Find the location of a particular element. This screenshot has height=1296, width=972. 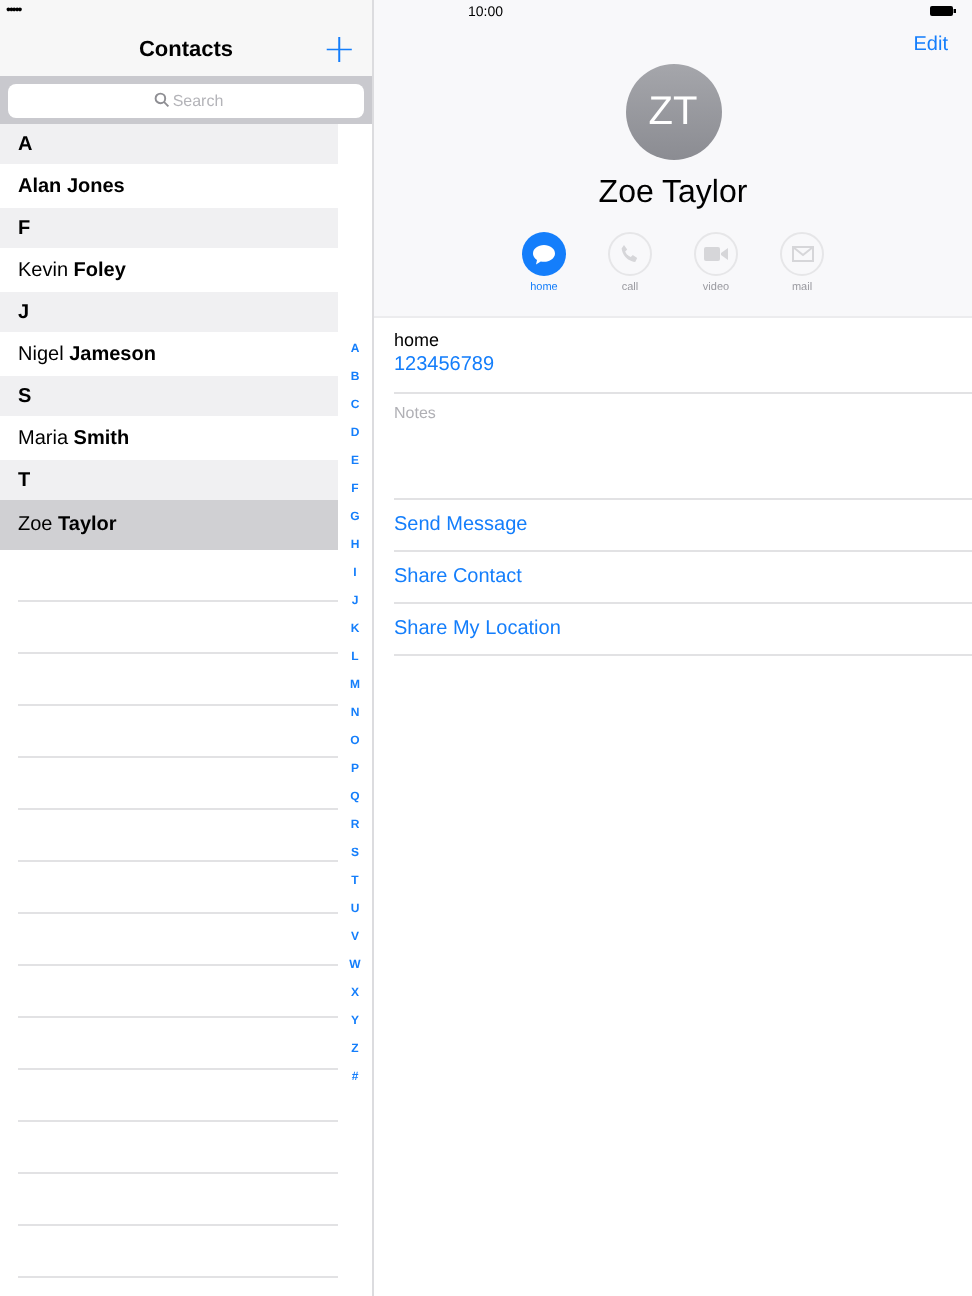

section-header: J is located at coordinates (169, 312).